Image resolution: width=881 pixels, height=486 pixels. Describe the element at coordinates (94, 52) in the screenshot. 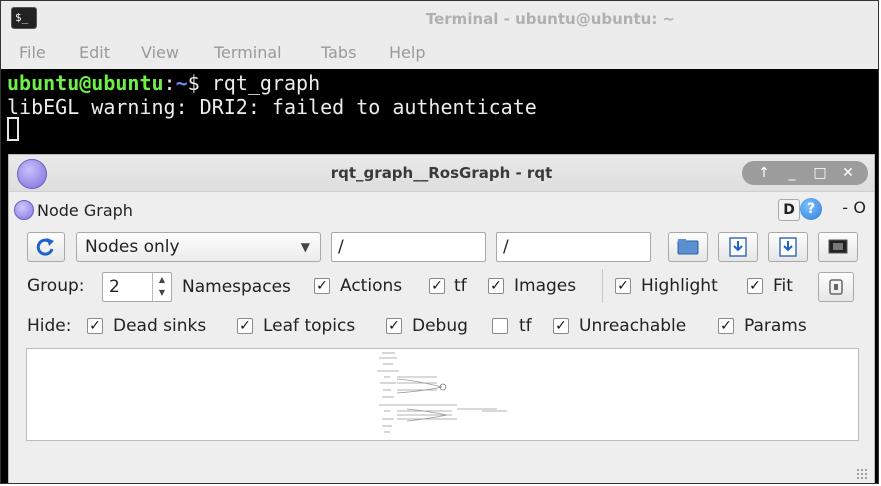

I see `menu-edit: Edit` at that location.